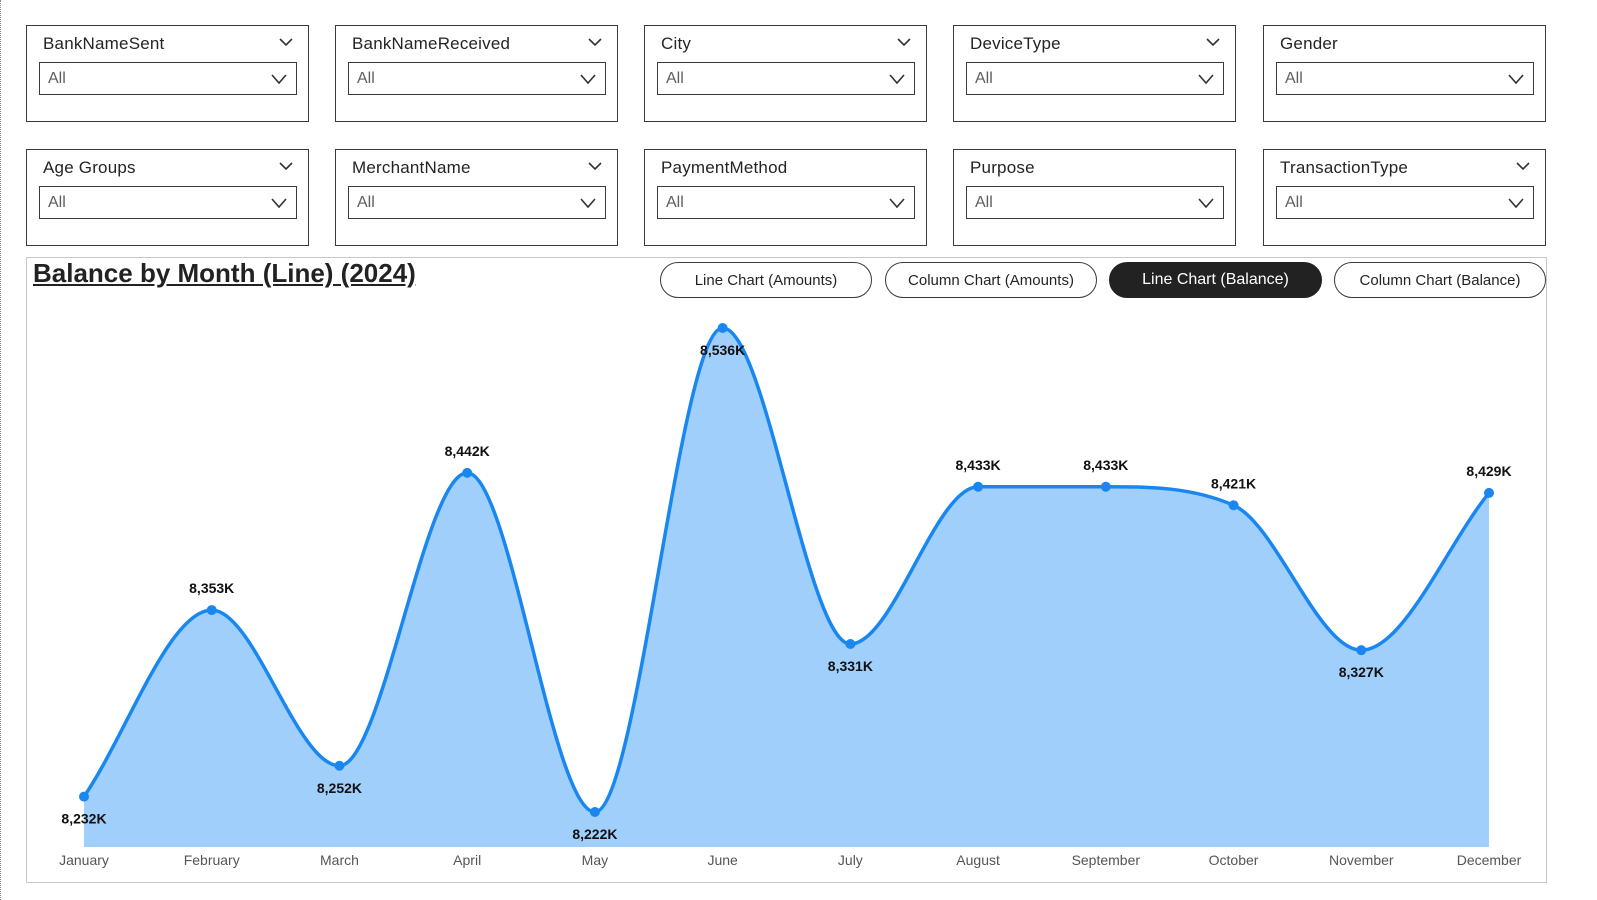 Image resolution: width=1597 pixels, height=900 pixels. I want to click on data-label-april: 8,442K, so click(467, 451).